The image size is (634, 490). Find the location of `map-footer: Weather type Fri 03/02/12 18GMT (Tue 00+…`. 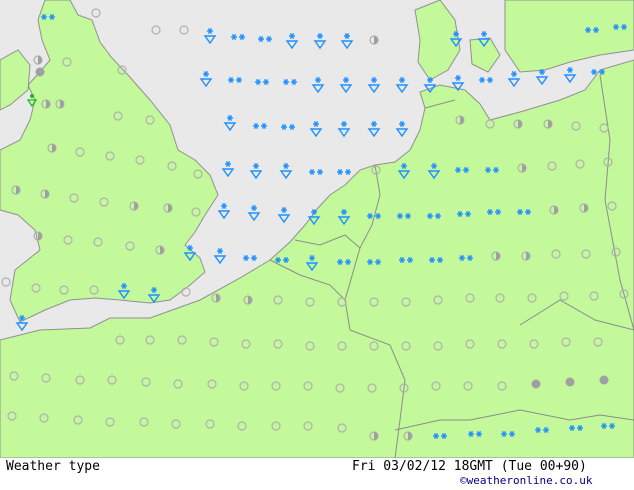

map-footer: Weather type Fri 03/02/12 18GMT (Tue 00+… is located at coordinates (317, 474).